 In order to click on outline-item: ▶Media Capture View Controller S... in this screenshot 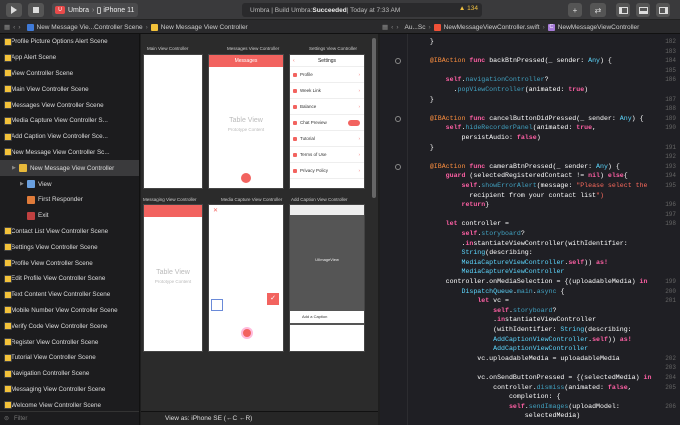, I will do `click(69, 121)`.